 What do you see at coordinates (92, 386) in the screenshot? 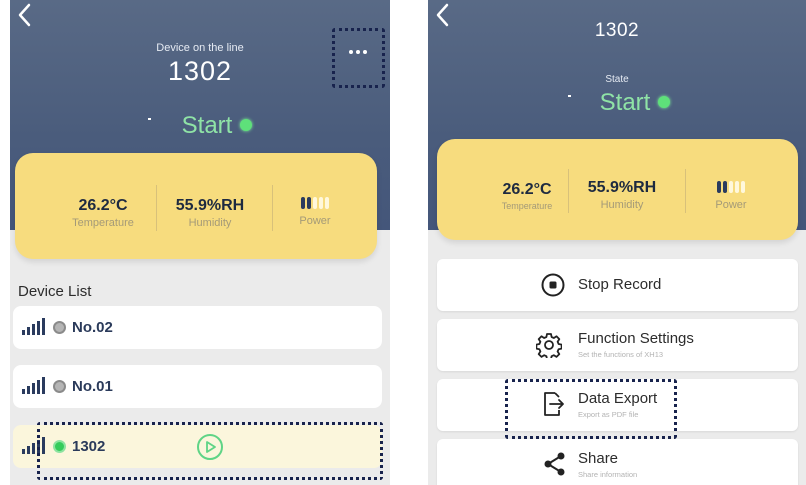
I see `device-label: No.01` at bounding box center [92, 386].